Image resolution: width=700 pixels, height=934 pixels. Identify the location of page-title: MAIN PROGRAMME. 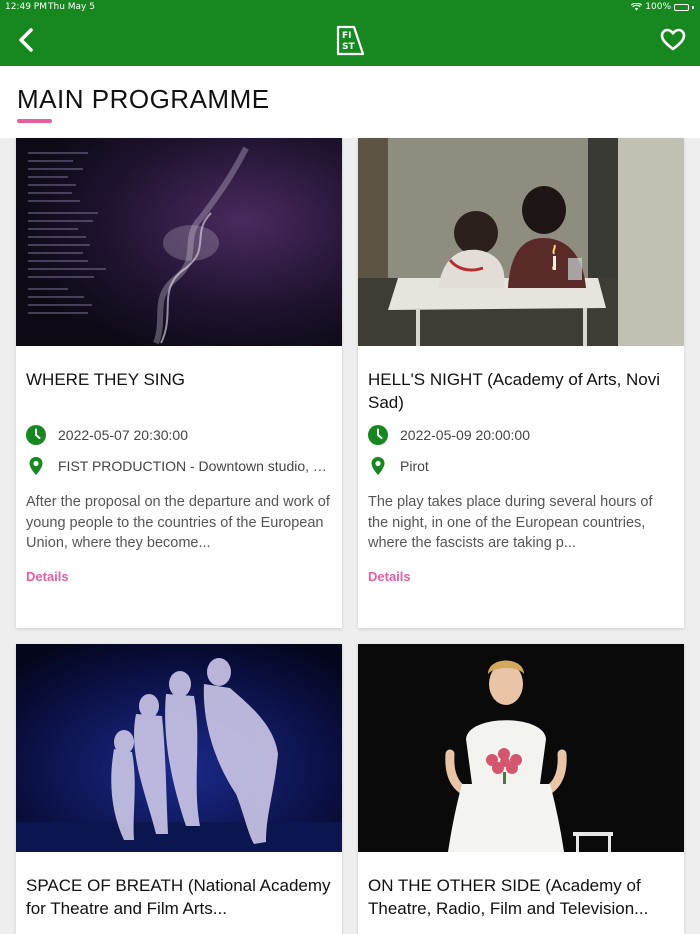
(143, 99).